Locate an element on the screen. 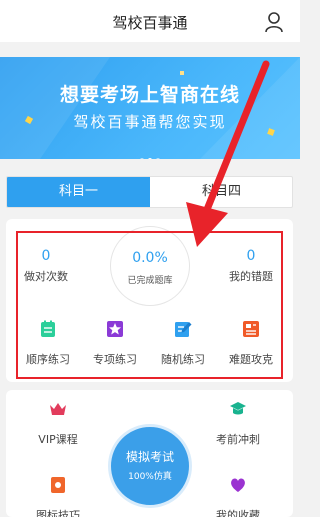  vip-course-button: VIP课程 is located at coordinates (58, 423).